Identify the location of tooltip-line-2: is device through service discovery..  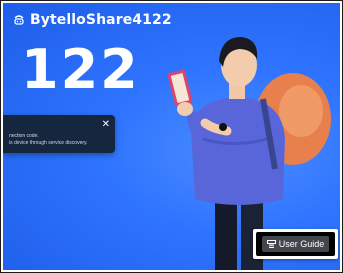
(48, 143).